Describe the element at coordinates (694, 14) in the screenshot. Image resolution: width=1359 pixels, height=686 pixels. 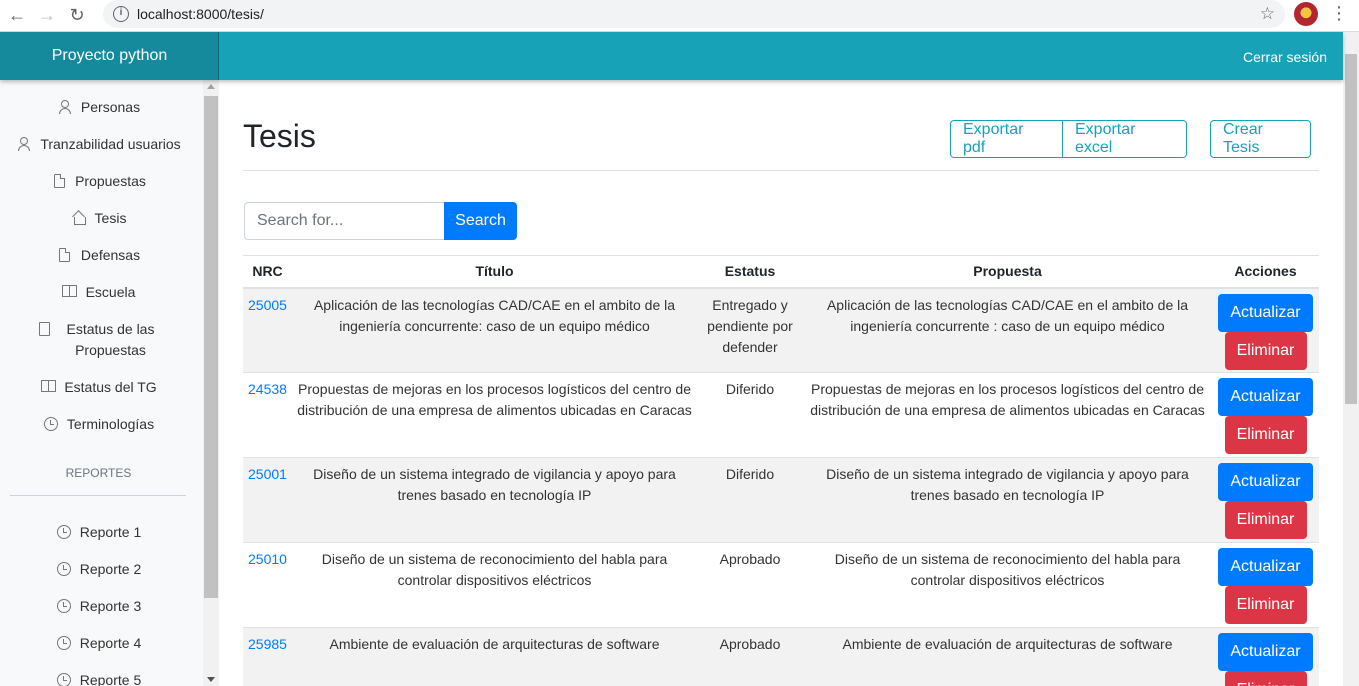
I see `address-bar: i localhost:8000/tesis/ ☆` at that location.